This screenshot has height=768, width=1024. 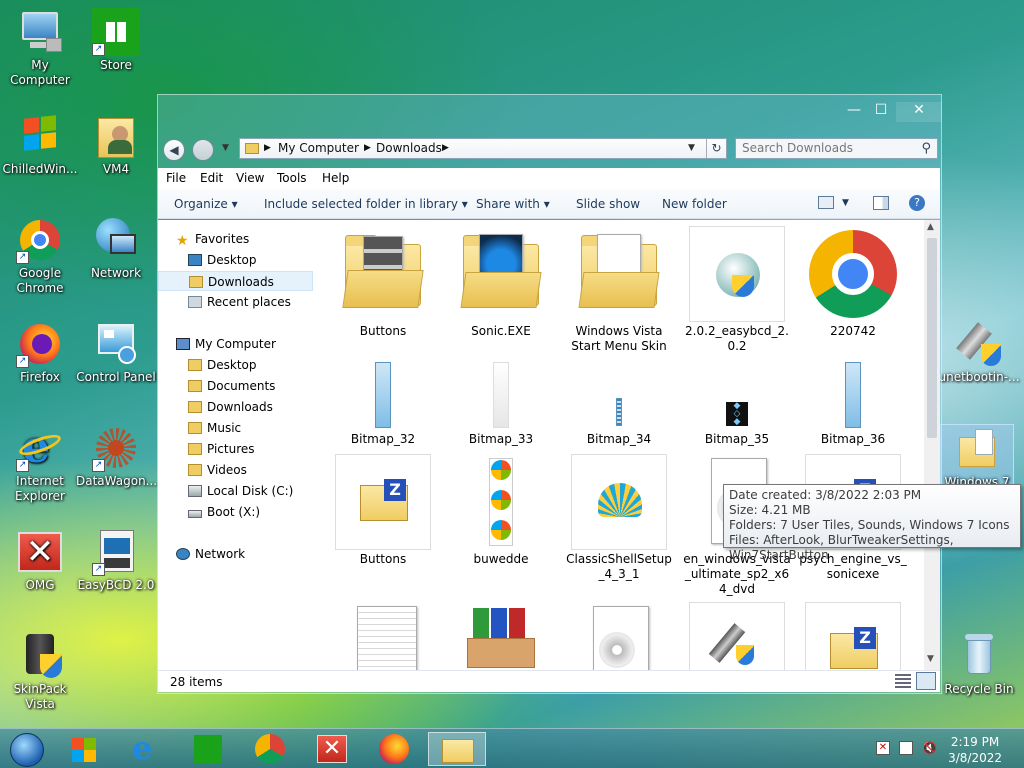 I want to click on minimize-button: —, so click(x=854, y=112).